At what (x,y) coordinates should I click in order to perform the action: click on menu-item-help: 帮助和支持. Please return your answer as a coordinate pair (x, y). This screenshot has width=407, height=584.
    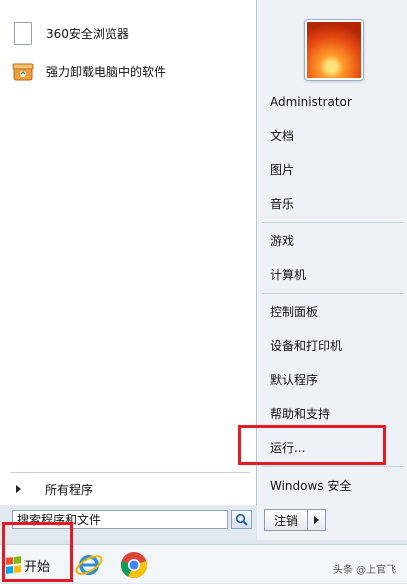
    Looking at the image, I should click on (300, 414).